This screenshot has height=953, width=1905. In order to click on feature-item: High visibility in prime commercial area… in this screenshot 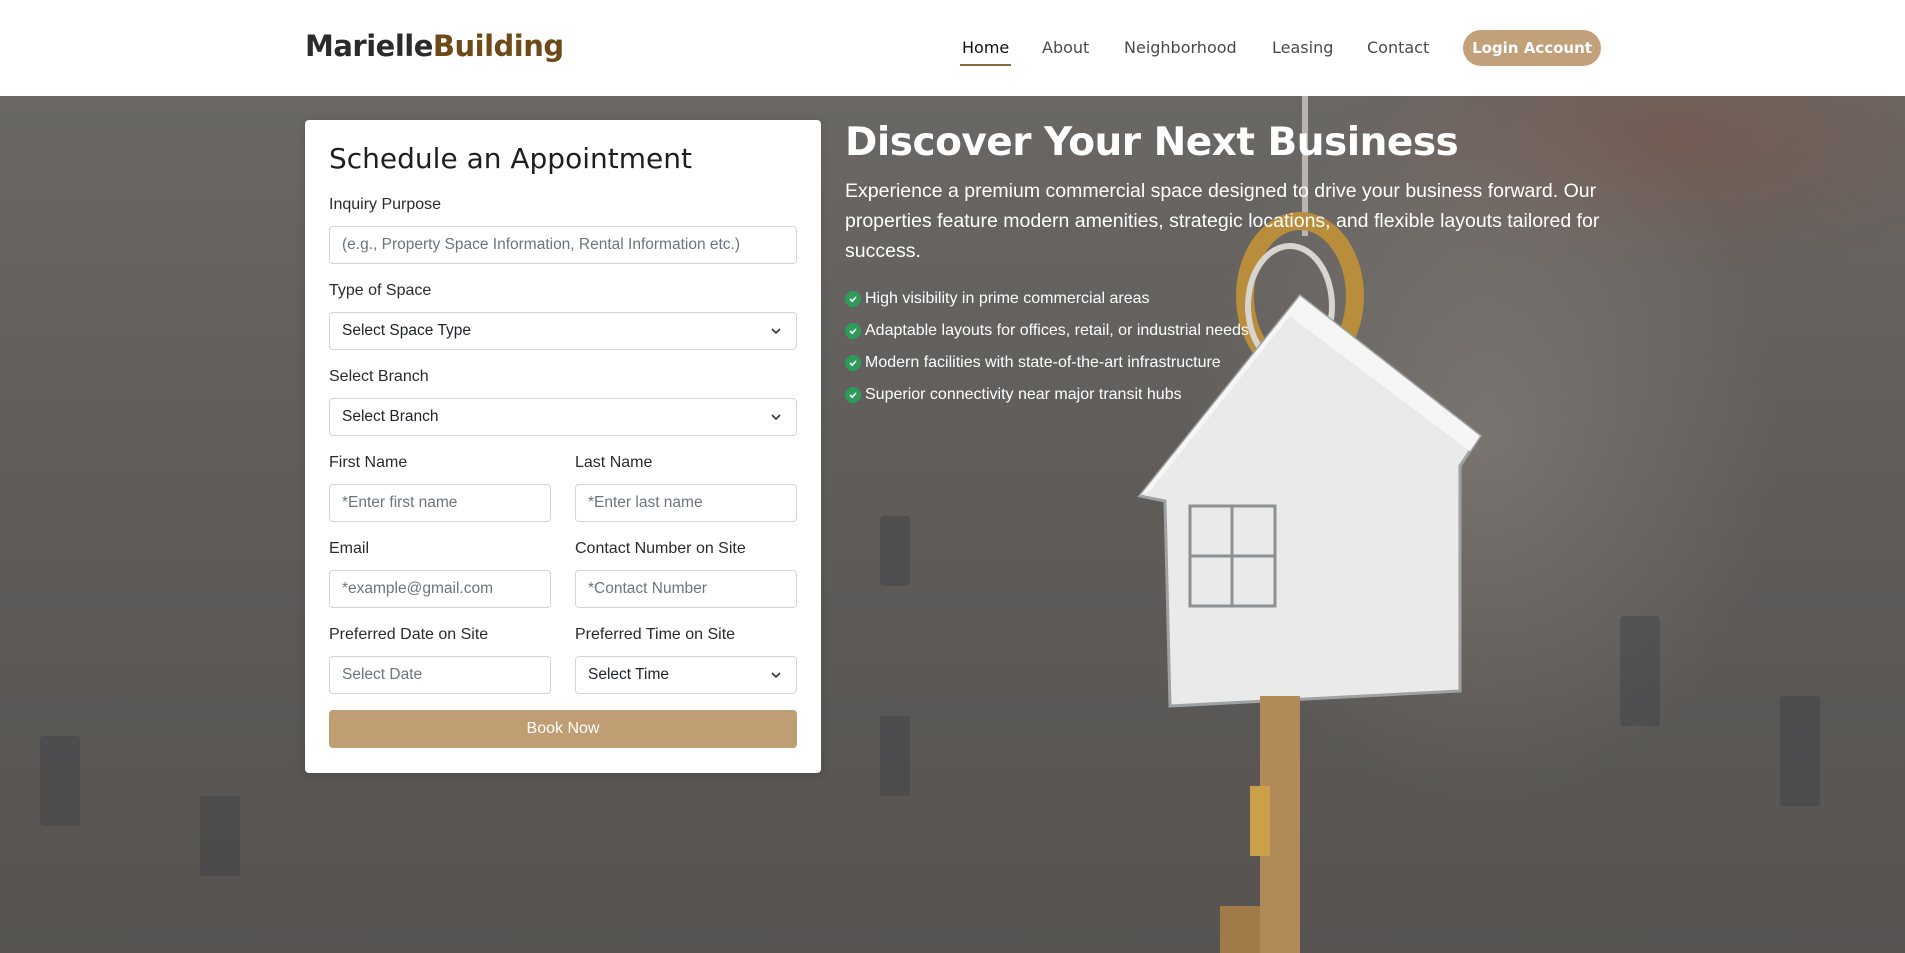, I will do `click(1047, 299)`.